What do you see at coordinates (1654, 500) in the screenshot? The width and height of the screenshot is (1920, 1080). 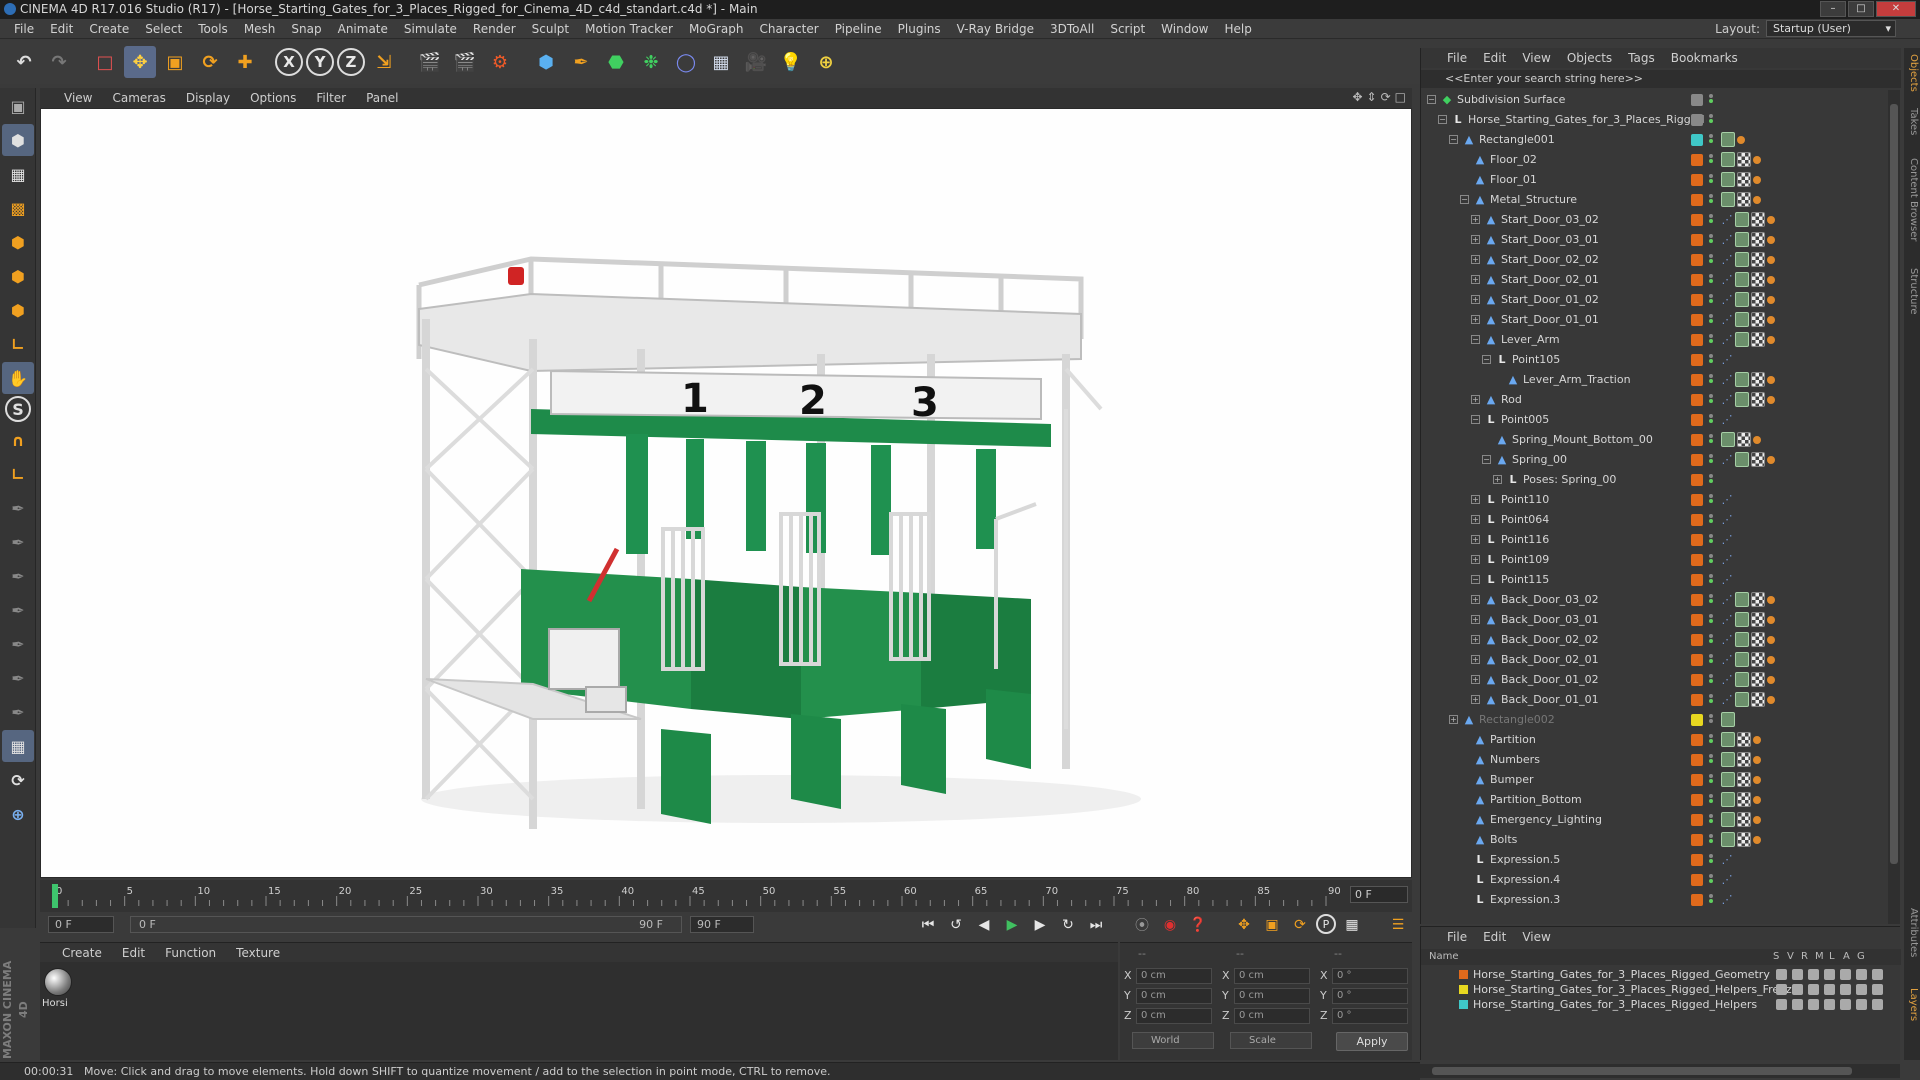 I see `object-row: + L Point110 ⋰` at bounding box center [1654, 500].